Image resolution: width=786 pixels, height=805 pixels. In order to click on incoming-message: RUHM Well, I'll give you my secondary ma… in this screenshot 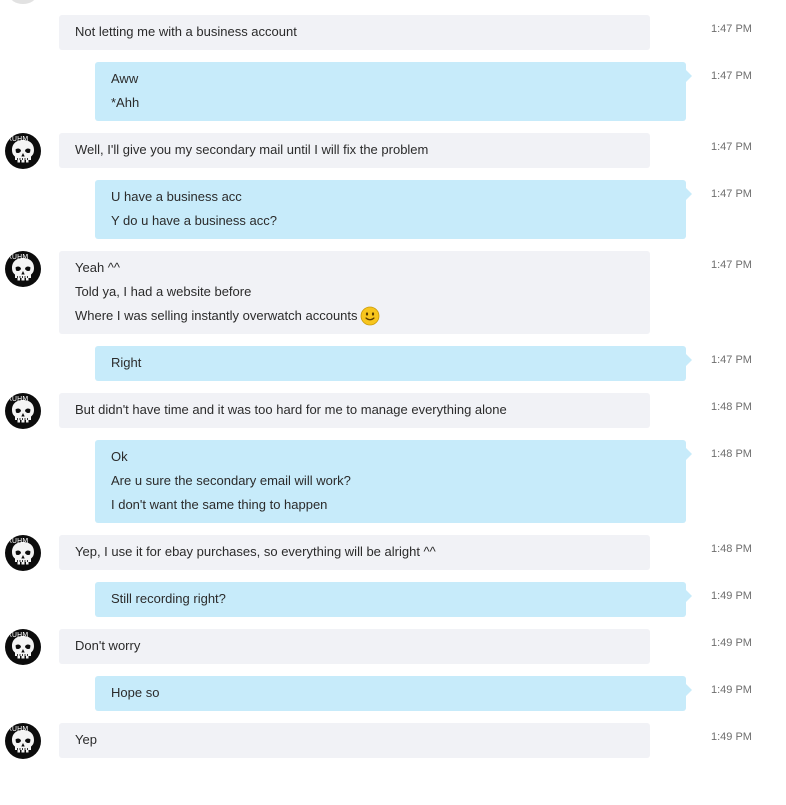, I will do `click(393, 151)`.